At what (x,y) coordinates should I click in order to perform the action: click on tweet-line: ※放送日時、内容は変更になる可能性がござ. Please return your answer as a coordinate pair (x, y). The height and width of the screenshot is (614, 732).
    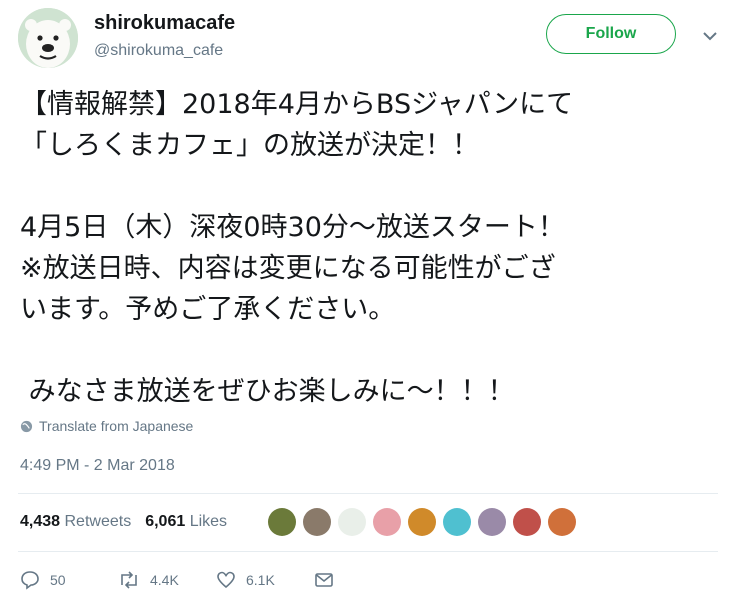
    Looking at the image, I should click on (288, 268).